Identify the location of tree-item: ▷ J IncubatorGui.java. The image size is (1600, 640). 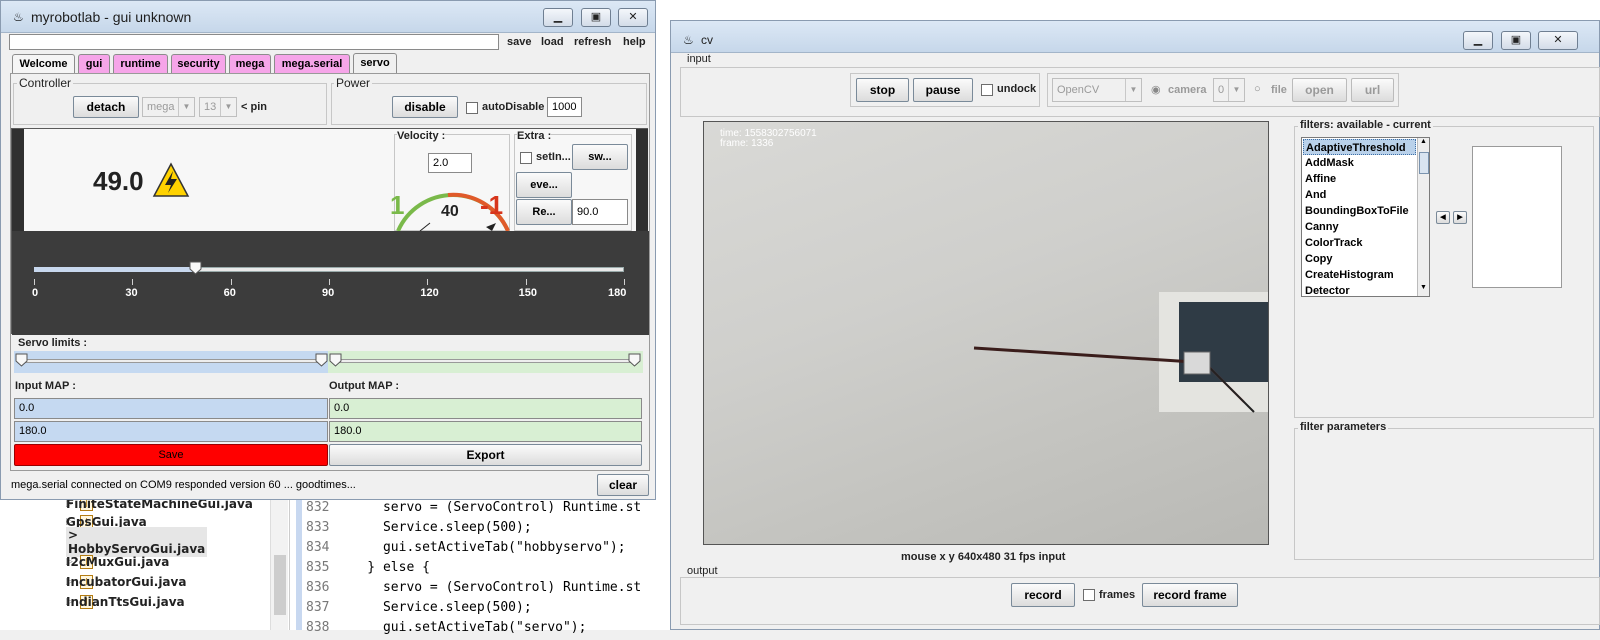
(126, 582).